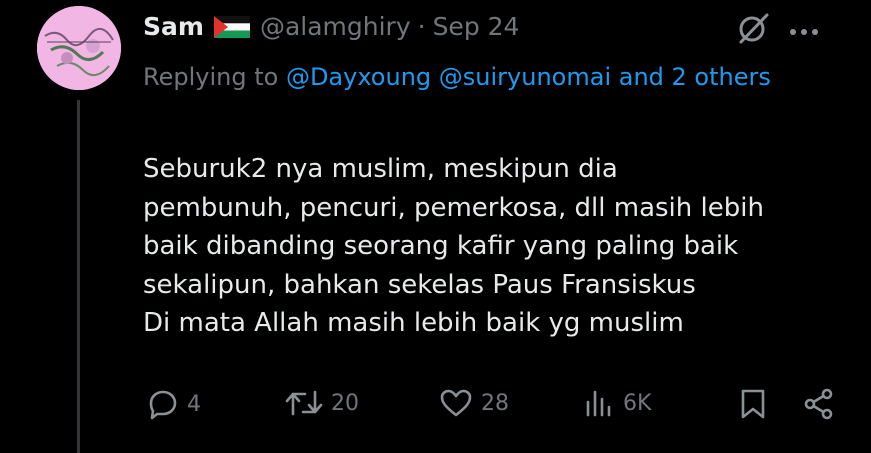  Describe the element at coordinates (495, 403) in the screenshot. I see `like-count: 28` at that location.